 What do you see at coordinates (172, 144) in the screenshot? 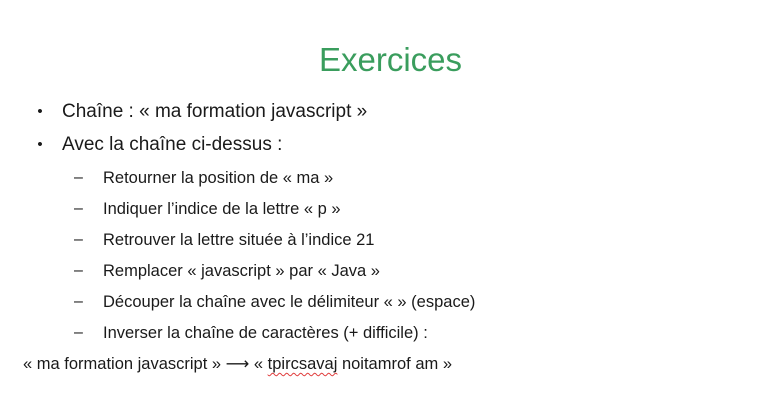
I see `bullet-text: Avec la chaîne ci-dessus :` at bounding box center [172, 144].